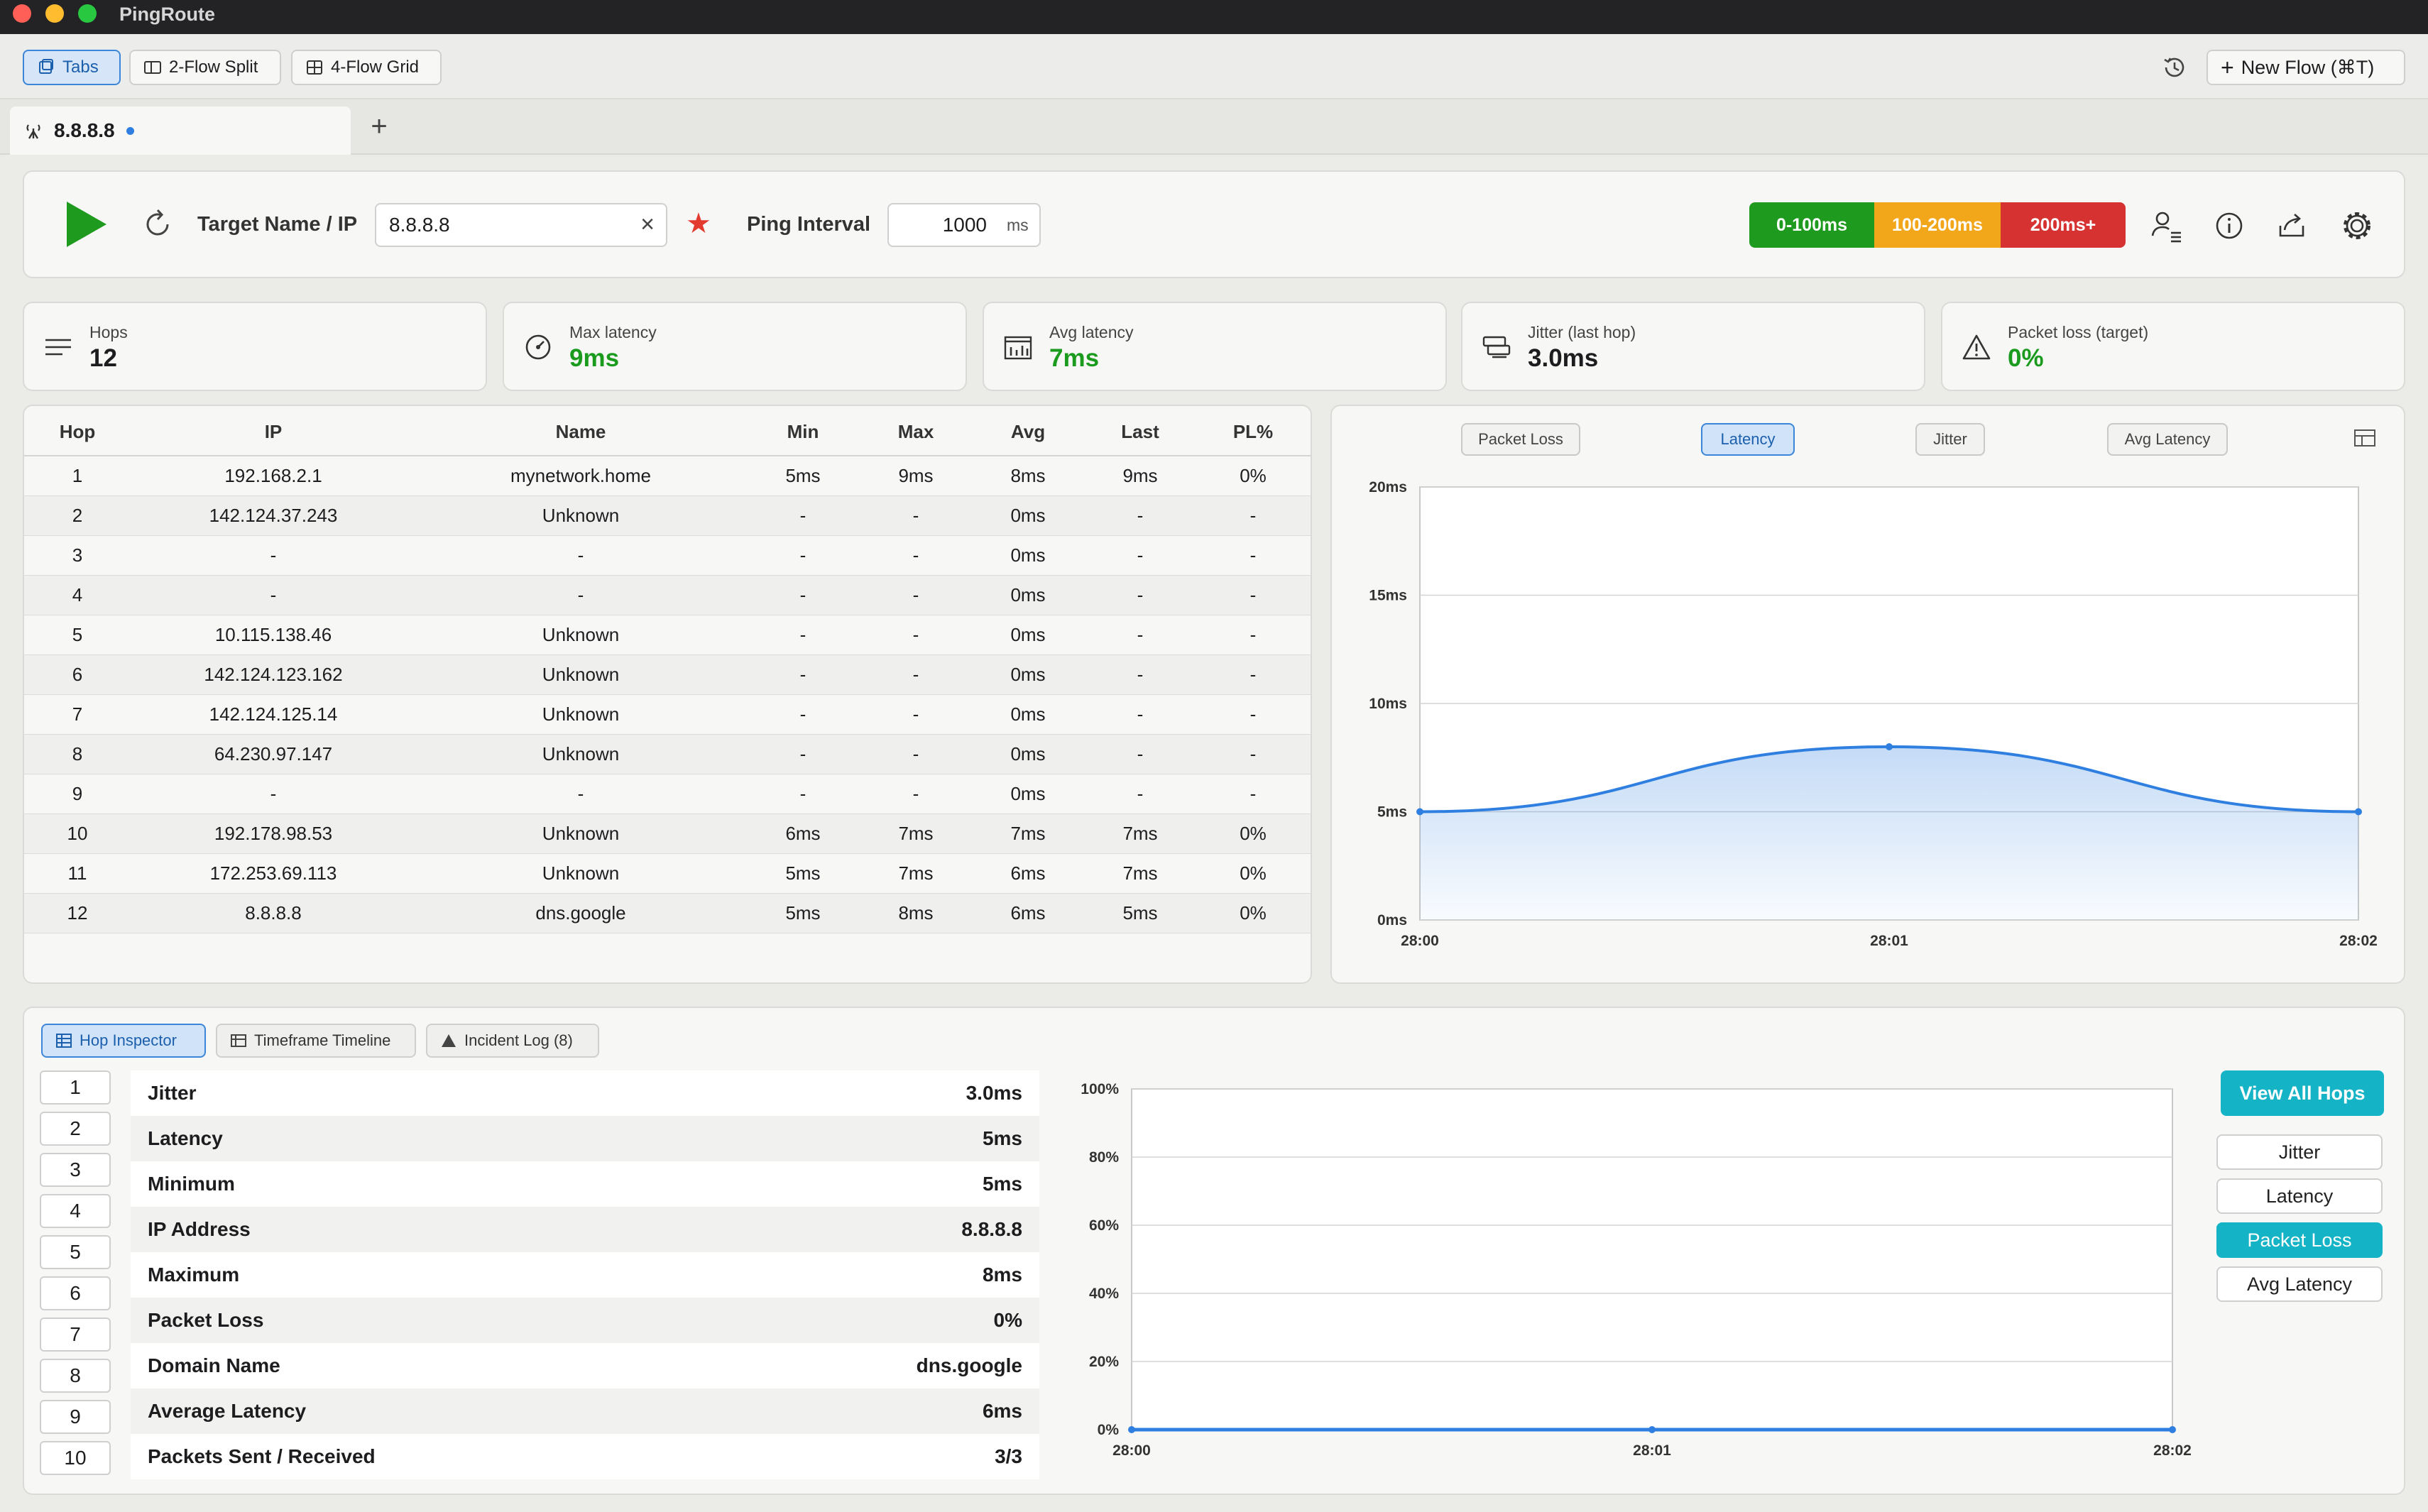 The width and height of the screenshot is (2428, 1512). Describe the element at coordinates (87, 14) in the screenshot. I see `zoom-window-button` at that location.